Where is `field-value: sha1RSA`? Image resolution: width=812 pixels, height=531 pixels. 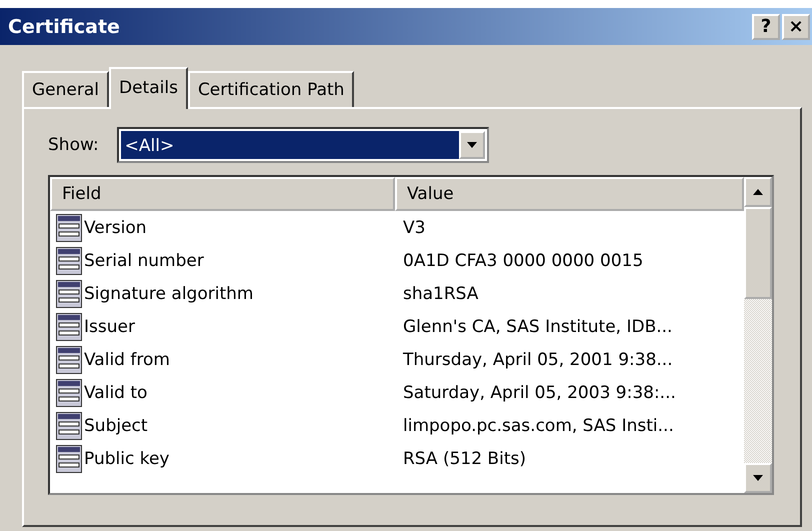
field-value: sha1RSA is located at coordinates (440, 294).